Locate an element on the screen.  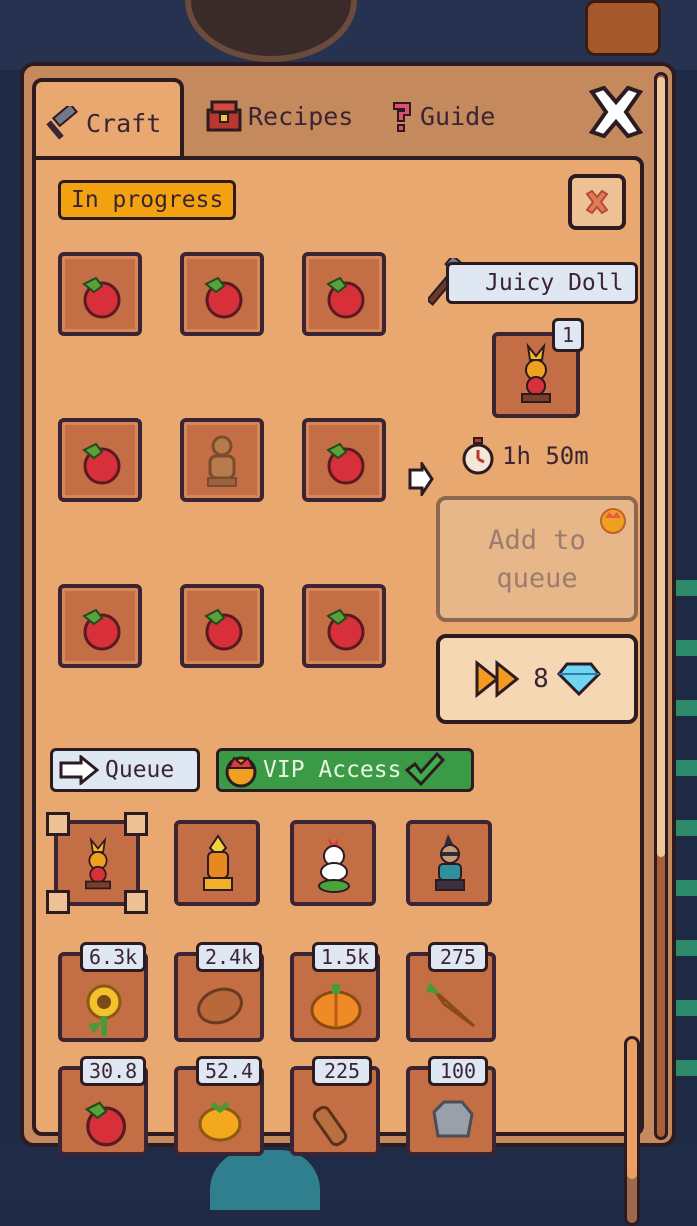
inventory-item: 30.8 is located at coordinates (103, 1106).